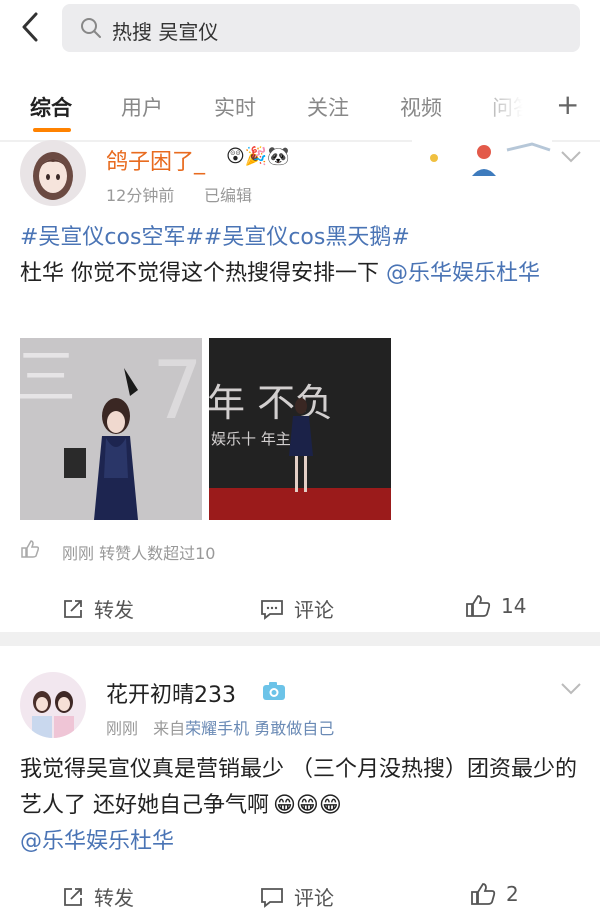 The image size is (600, 911). I want to click on search-icon, so click(91, 28).